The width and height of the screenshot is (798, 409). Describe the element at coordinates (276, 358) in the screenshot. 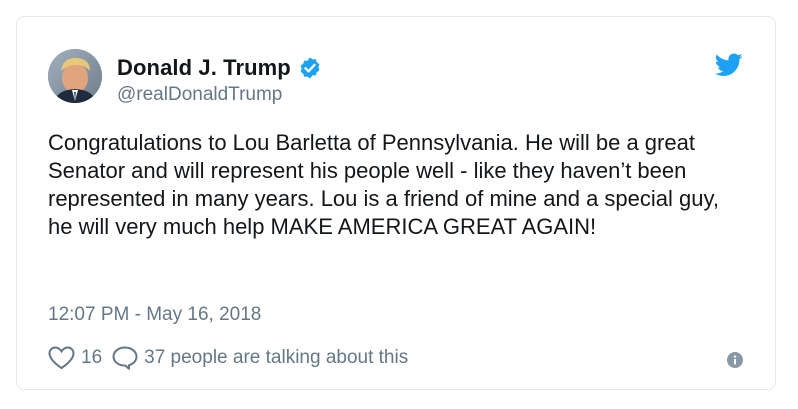

I see `talking-about-link: 37 people are talking about this` at that location.